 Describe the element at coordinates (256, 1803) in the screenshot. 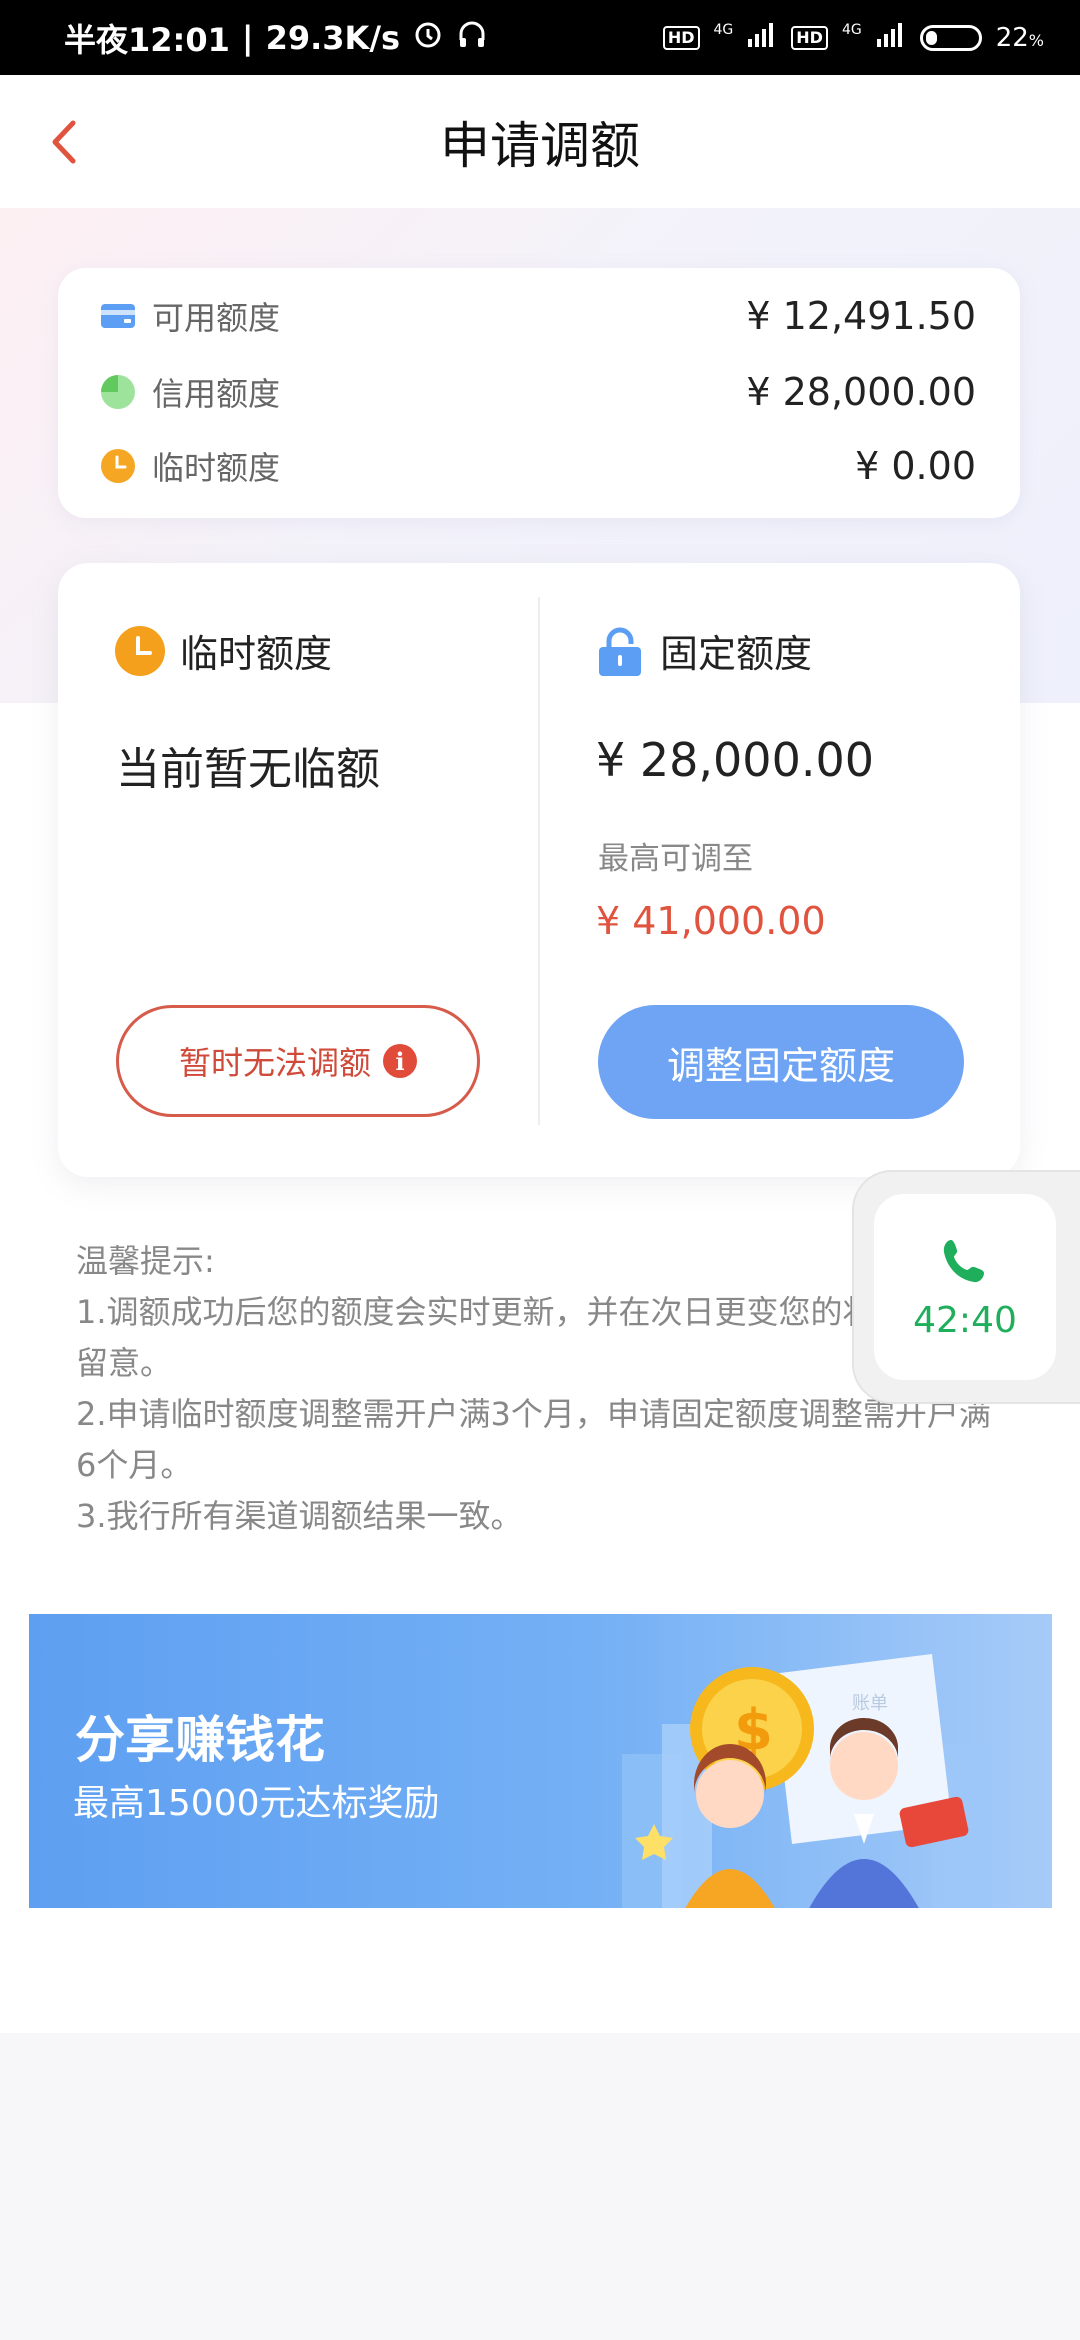

I see `banner-subtitle: 最高15000元达标奖励` at that location.